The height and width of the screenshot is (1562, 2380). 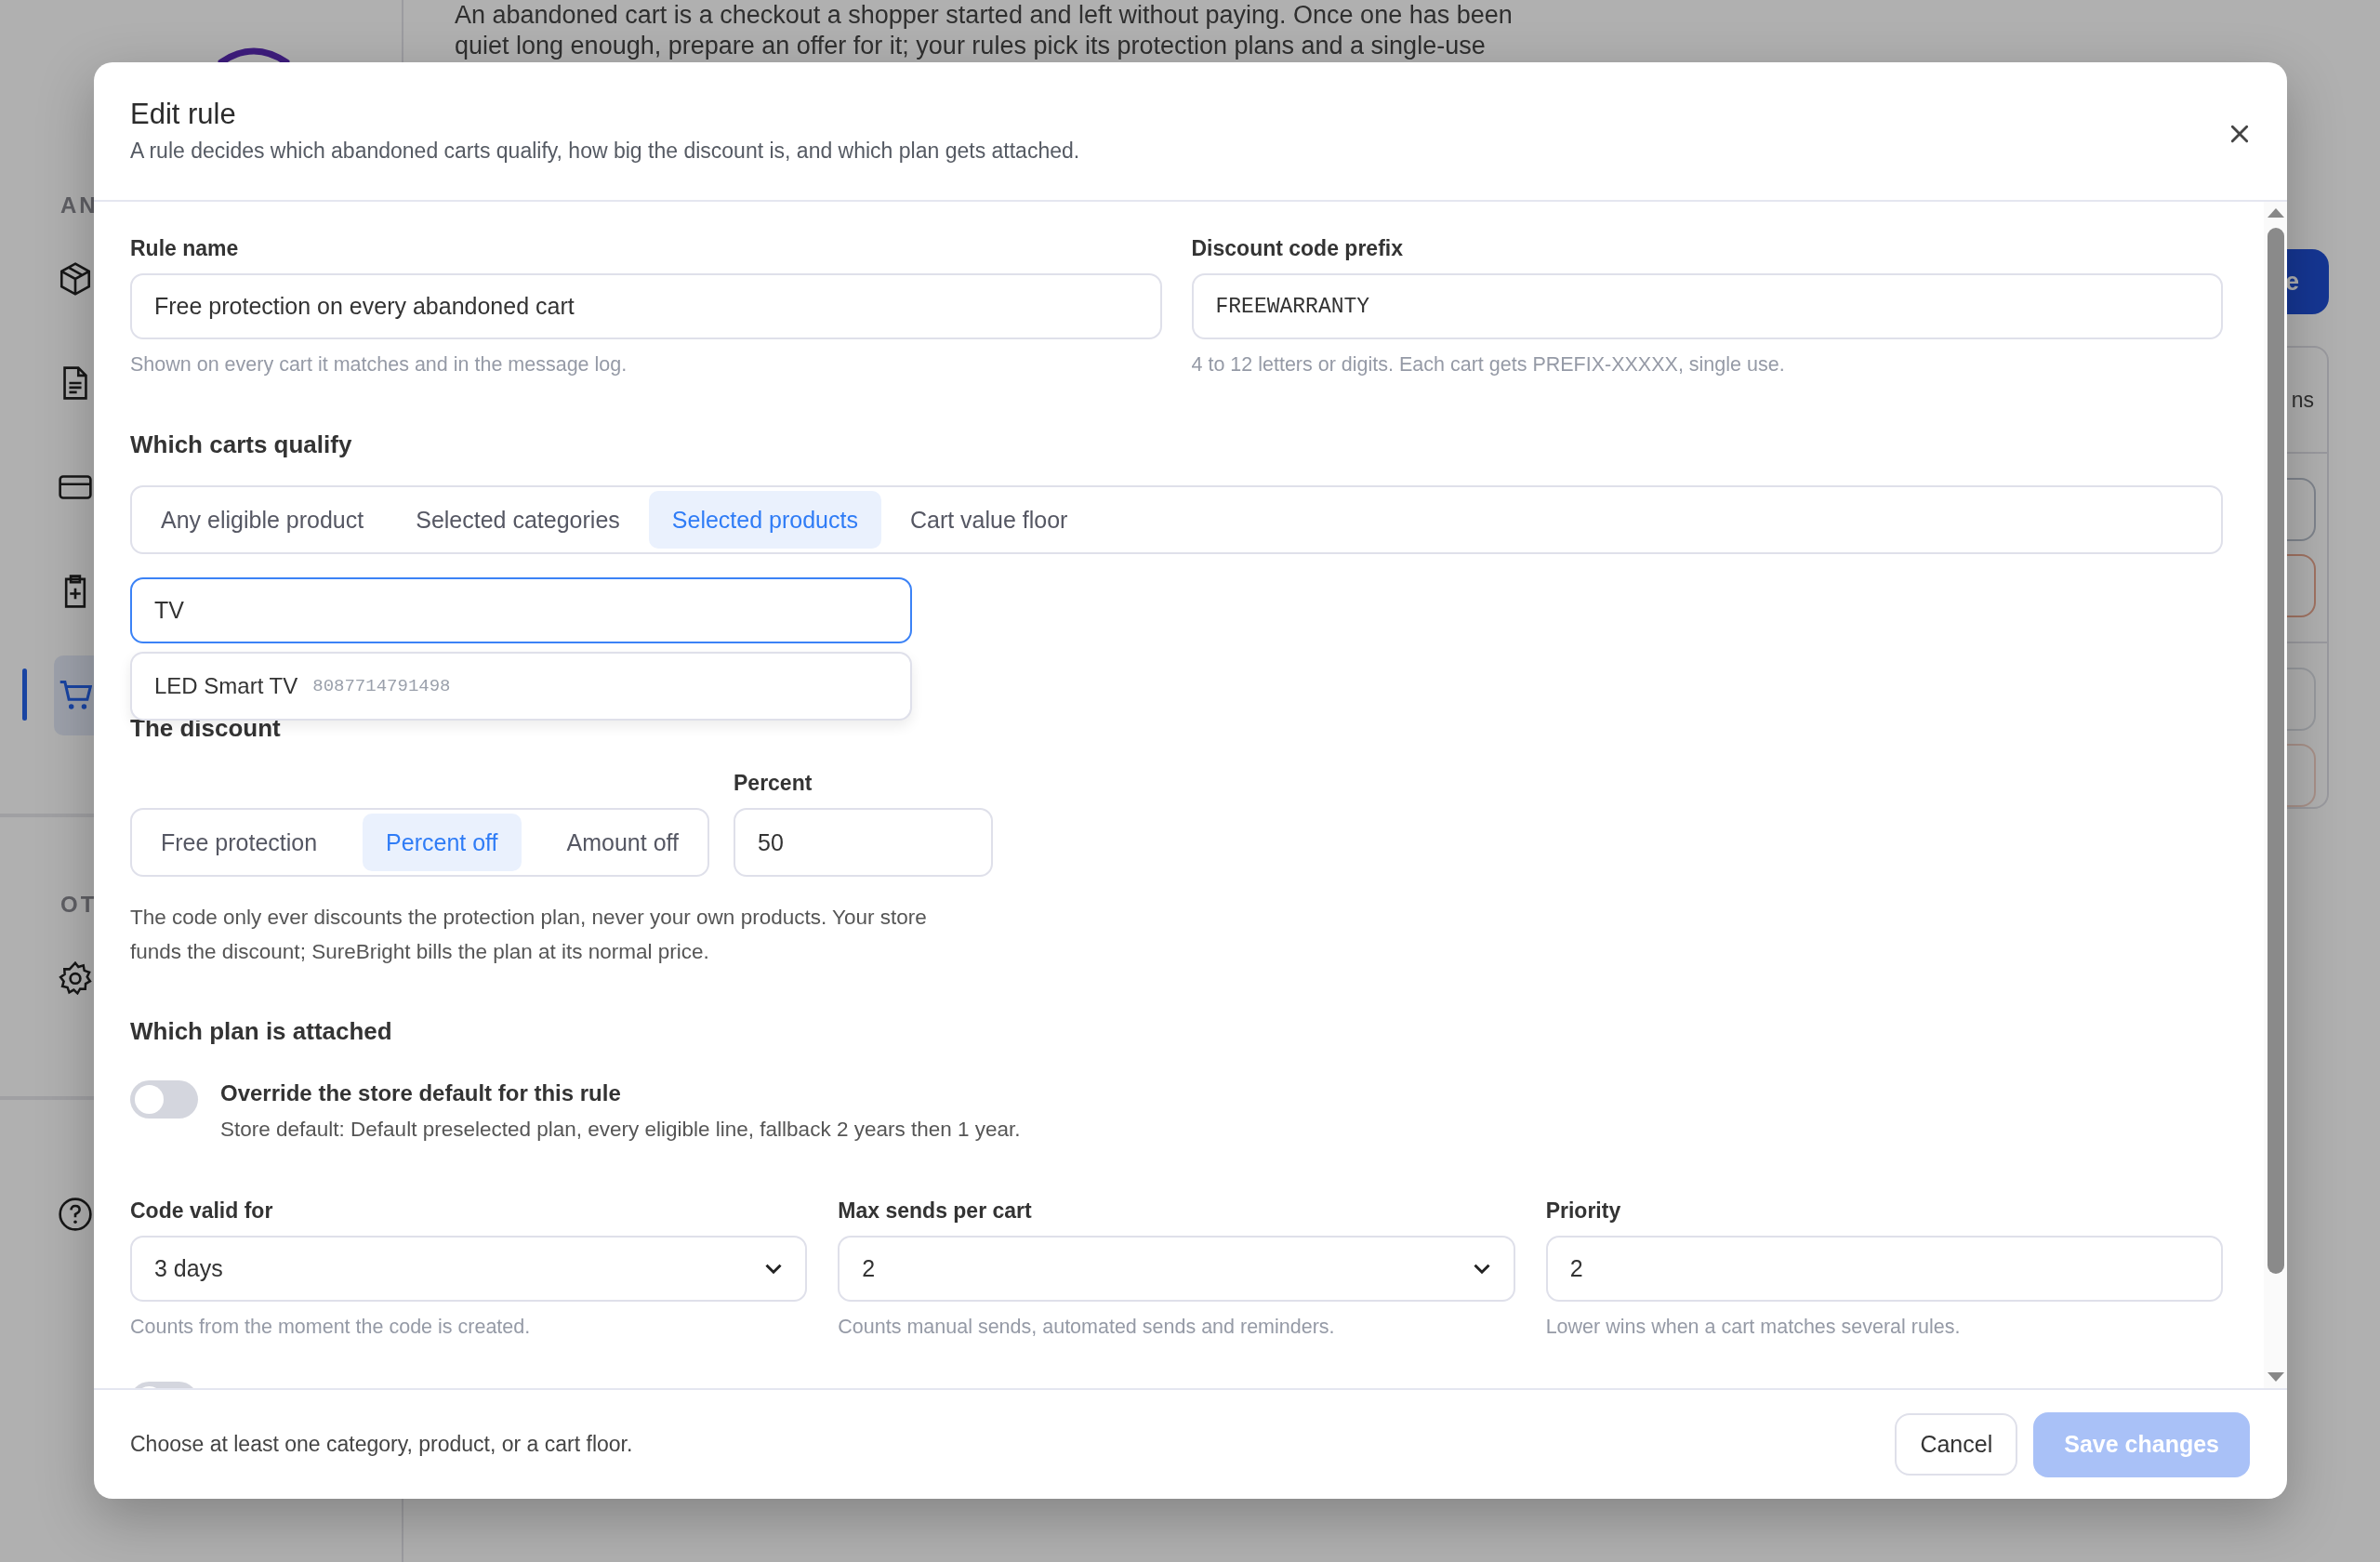 What do you see at coordinates (331, 1327) in the screenshot?
I see `field-hint: Counts from the moment the code is created.` at bounding box center [331, 1327].